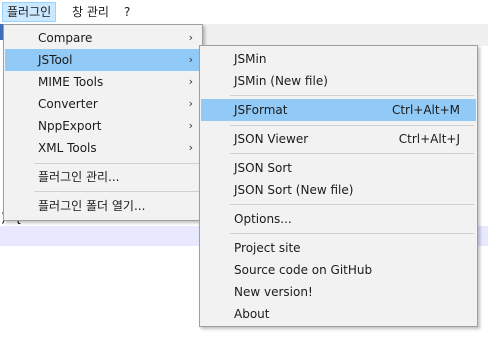 This screenshot has height=337, width=488. I want to click on menu-item-label: JSTool, so click(55, 60).